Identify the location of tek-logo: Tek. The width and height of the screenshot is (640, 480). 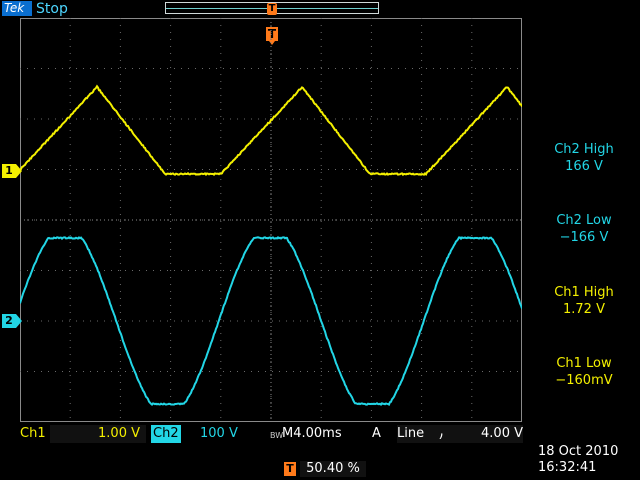
(17, 8).